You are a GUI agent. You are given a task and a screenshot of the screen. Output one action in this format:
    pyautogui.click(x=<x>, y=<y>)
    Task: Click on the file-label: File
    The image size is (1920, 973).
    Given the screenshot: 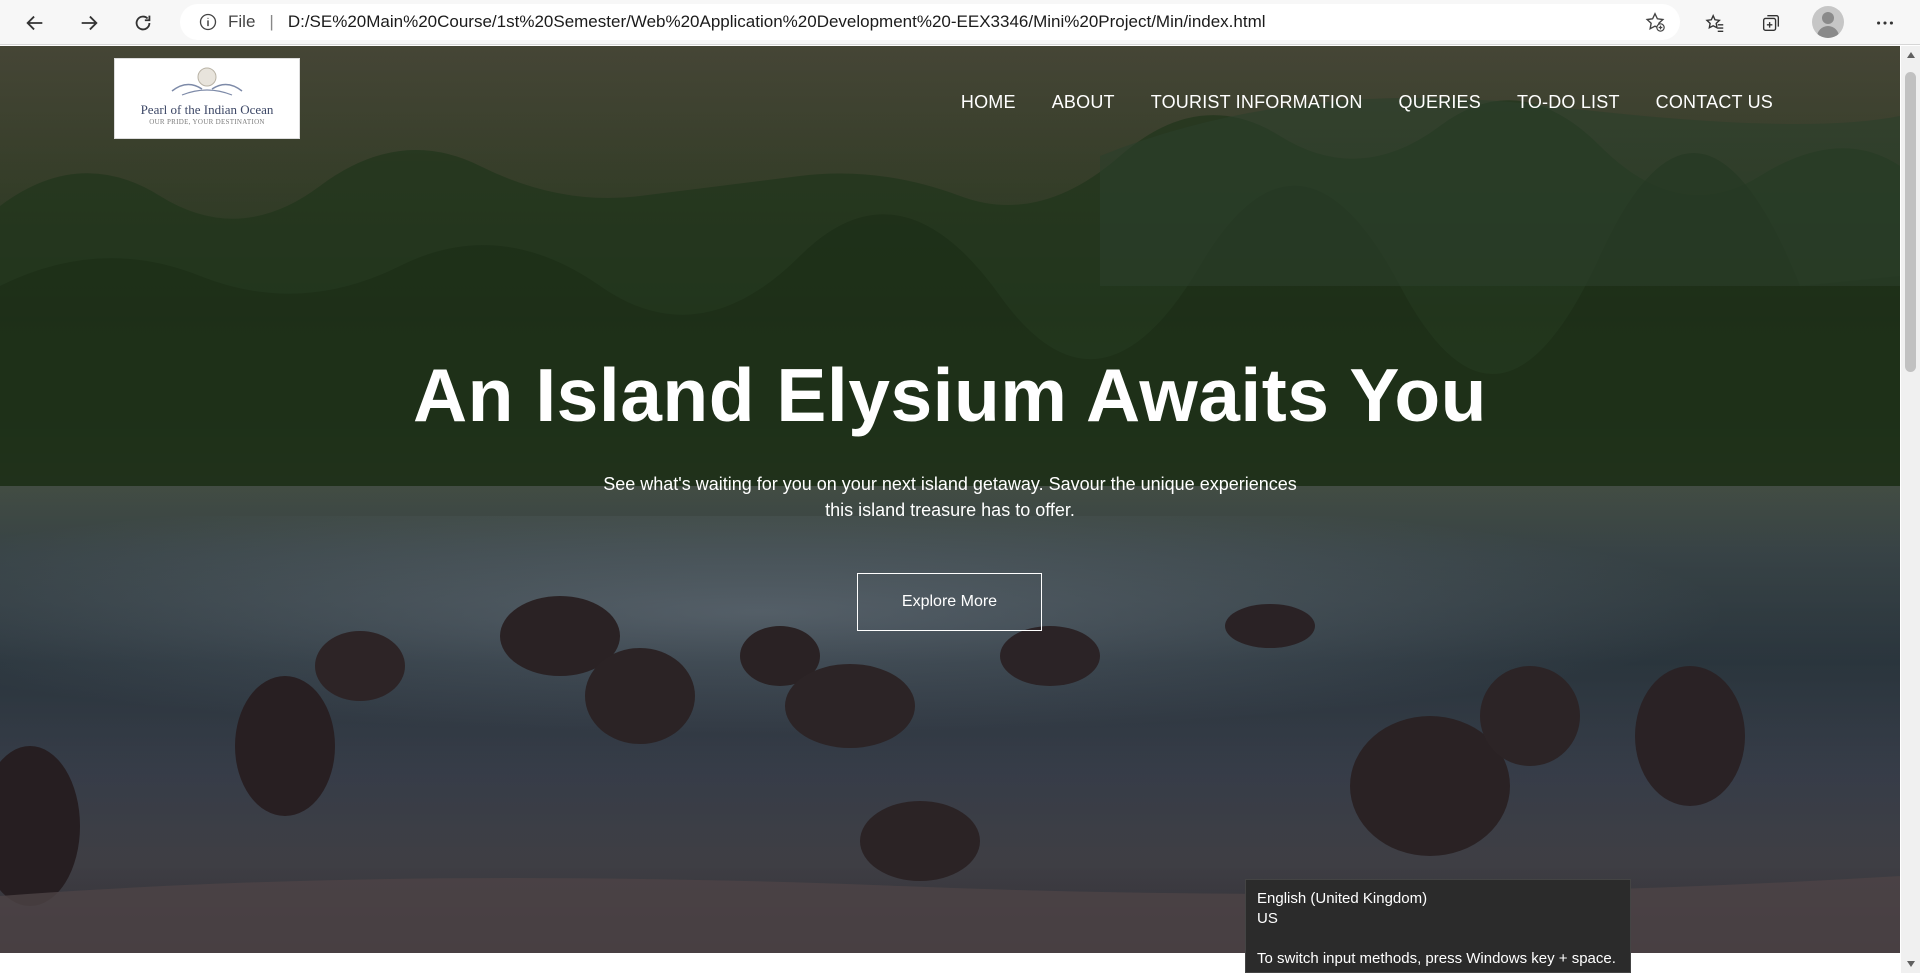 What is the action you would take?
    pyautogui.click(x=242, y=21)
    